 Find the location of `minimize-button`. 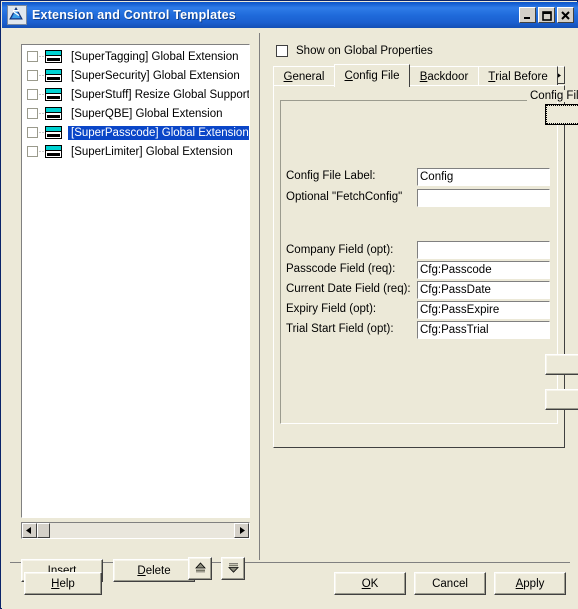

minimize-button is located at coordinates (527, 15).